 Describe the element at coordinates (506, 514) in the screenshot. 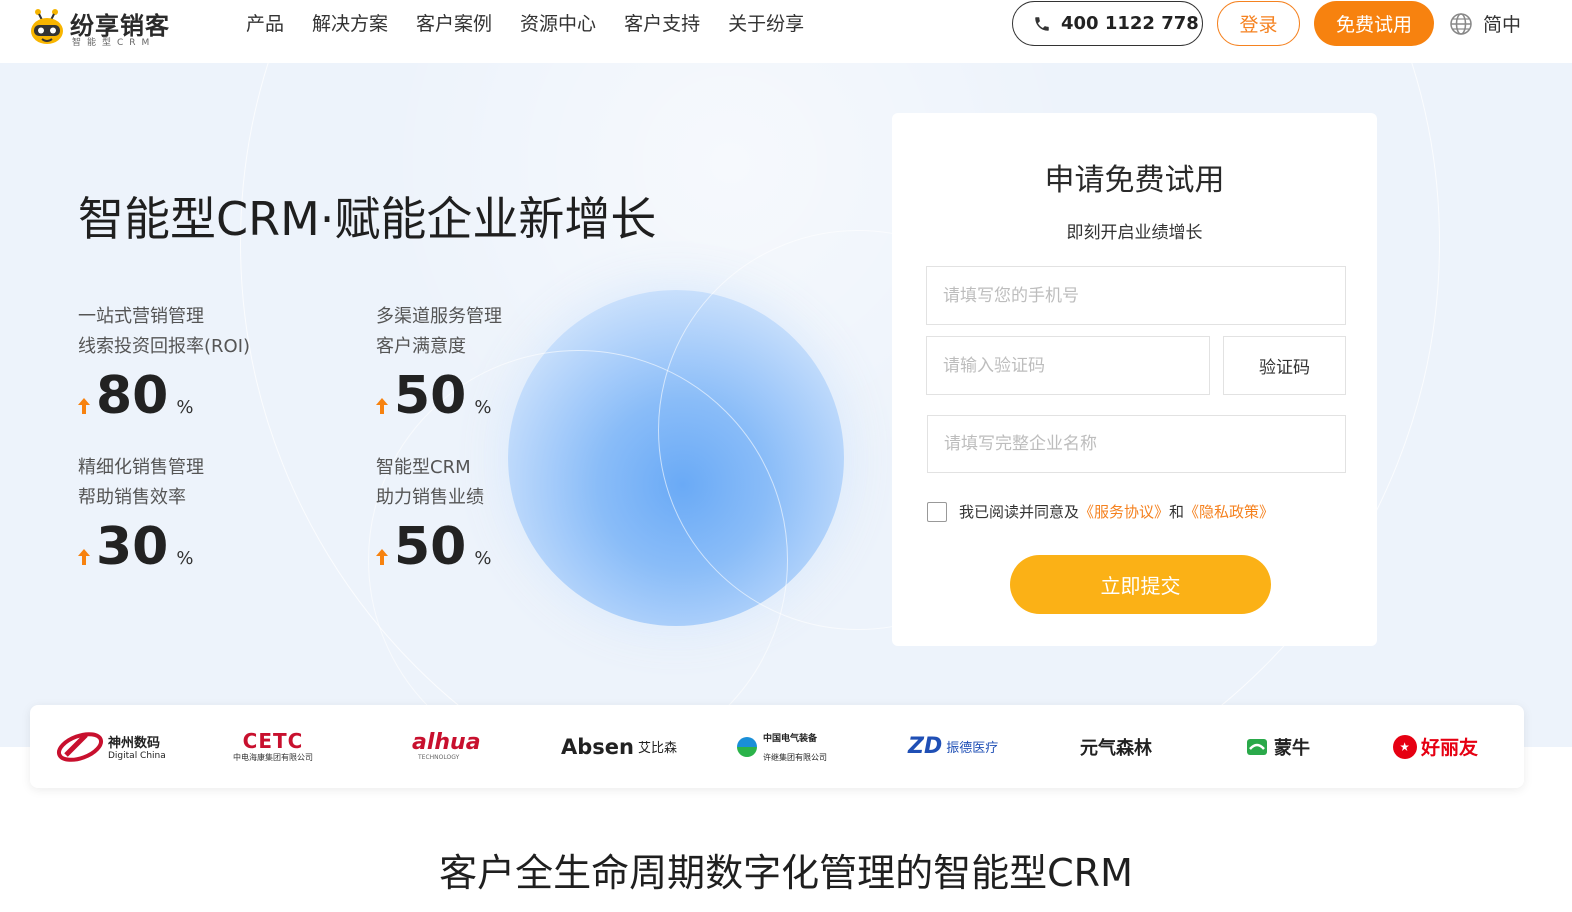

I see `stat-block: 智能型CRM 助力销售业绩 50 %` at that location.